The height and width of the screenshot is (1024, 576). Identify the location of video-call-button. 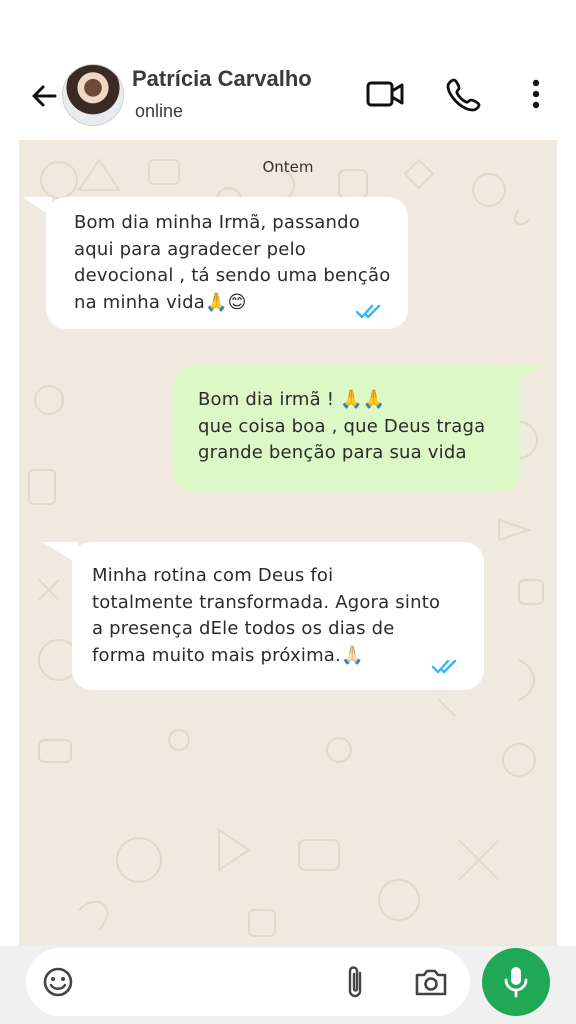
(385, 94).